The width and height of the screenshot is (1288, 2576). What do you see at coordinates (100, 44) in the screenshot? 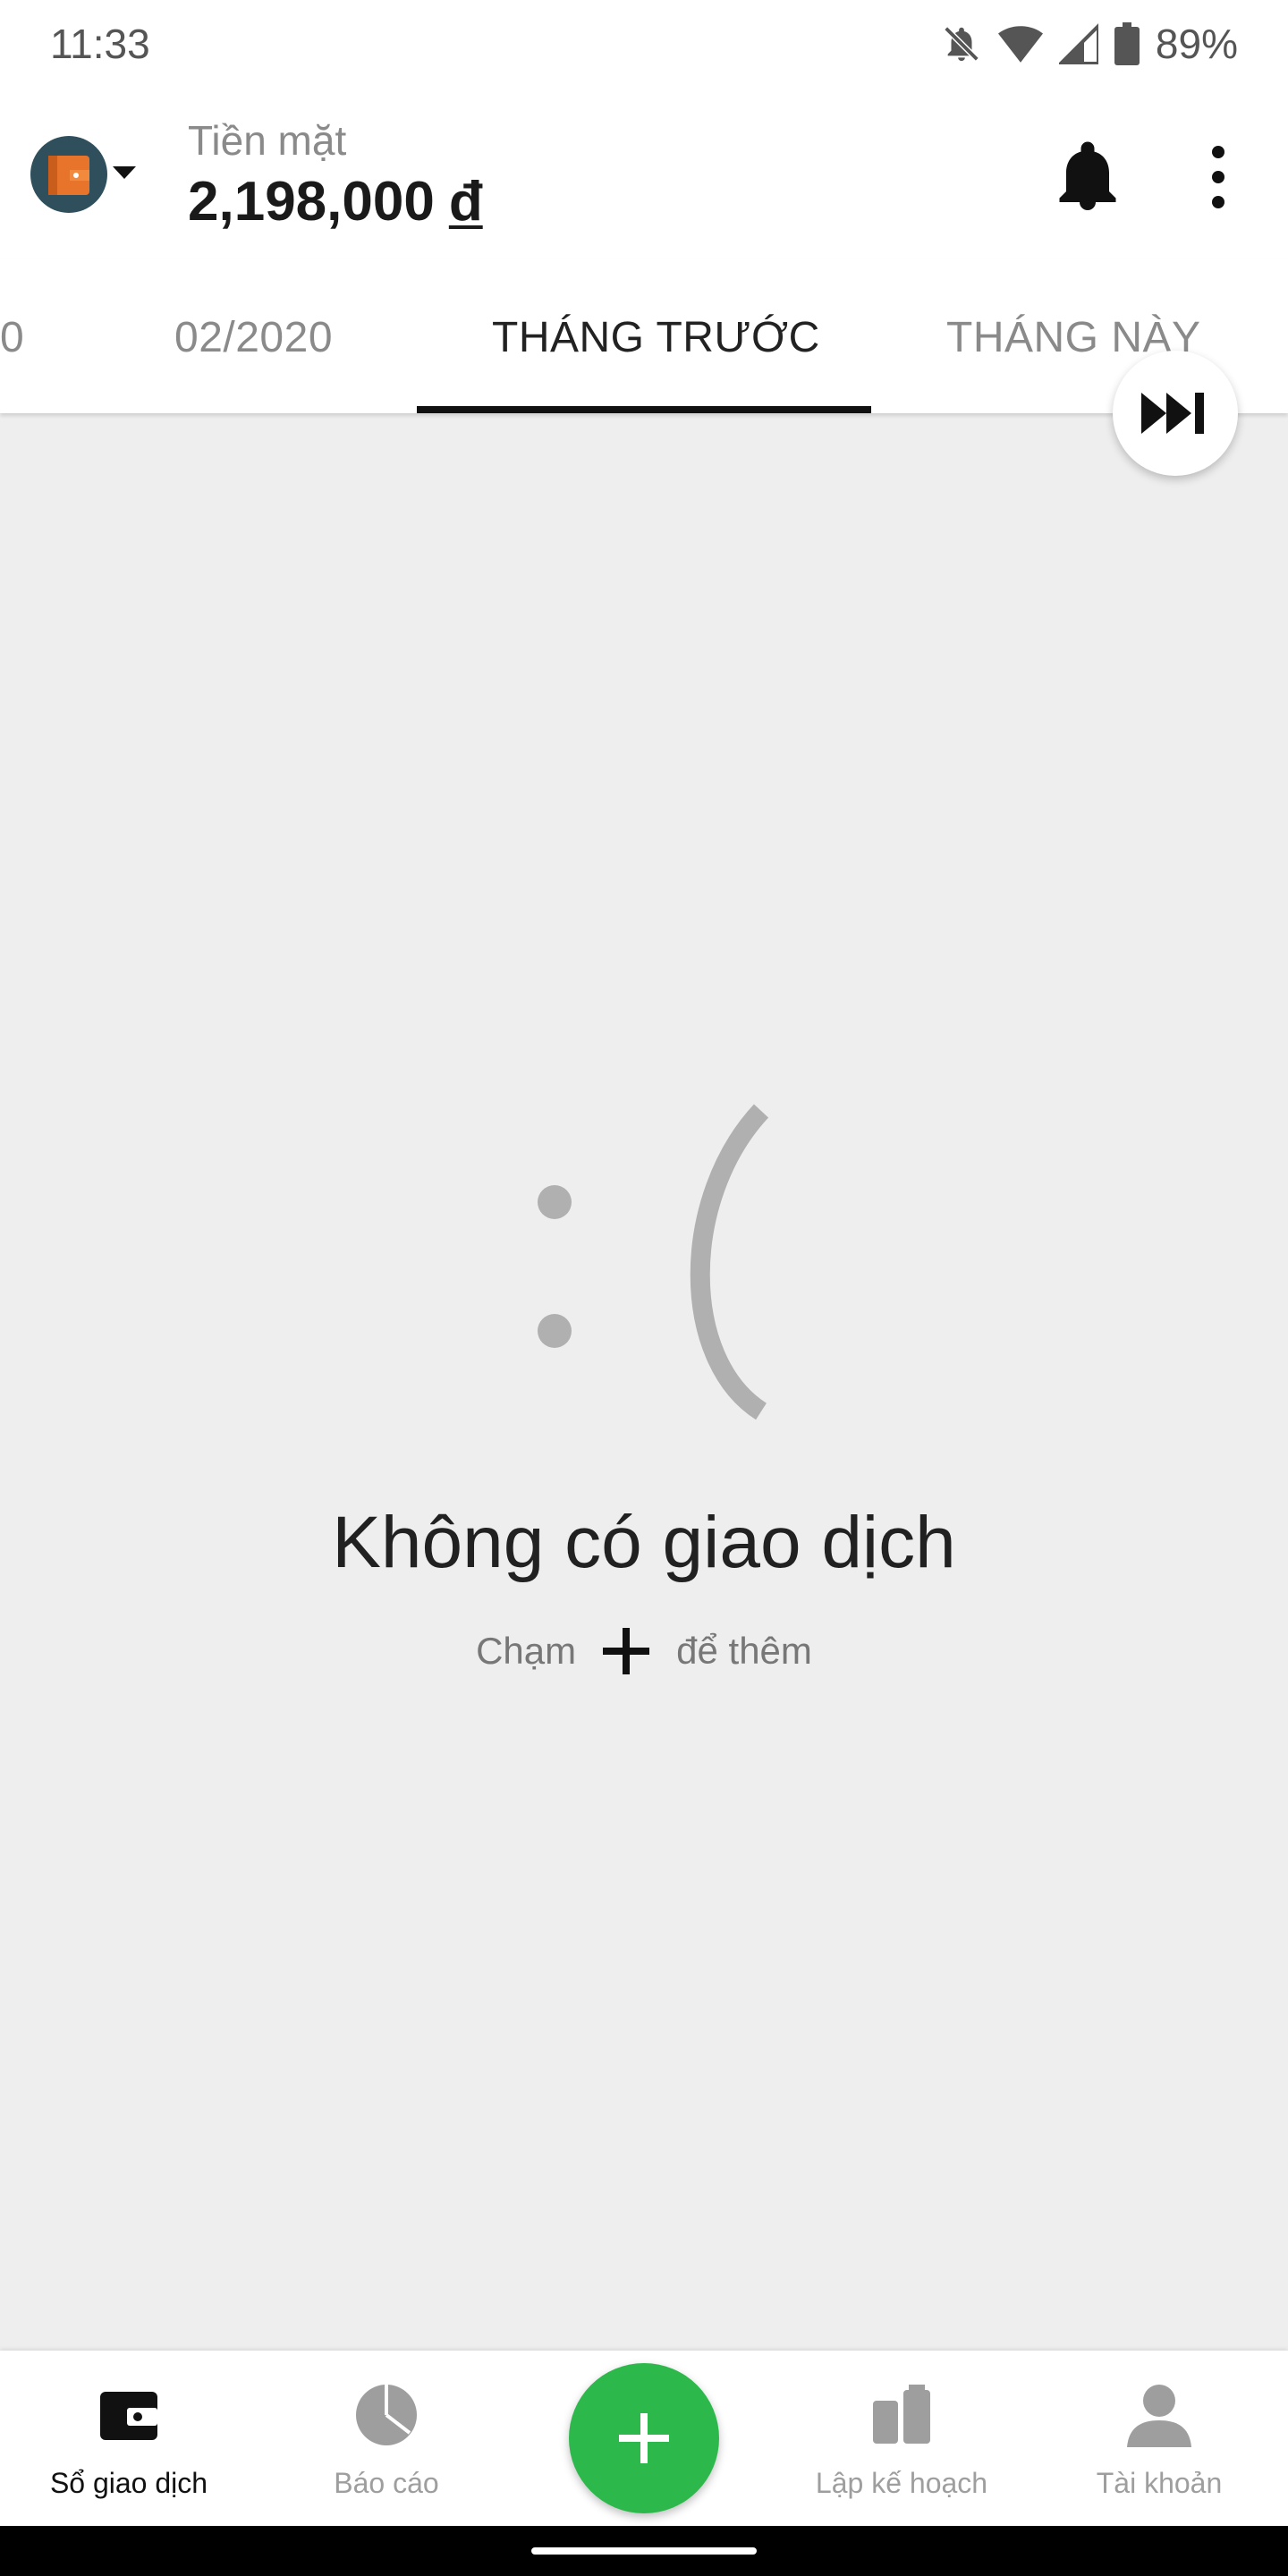
I see `status-time: 11:33` at bounding box center [100, 44].